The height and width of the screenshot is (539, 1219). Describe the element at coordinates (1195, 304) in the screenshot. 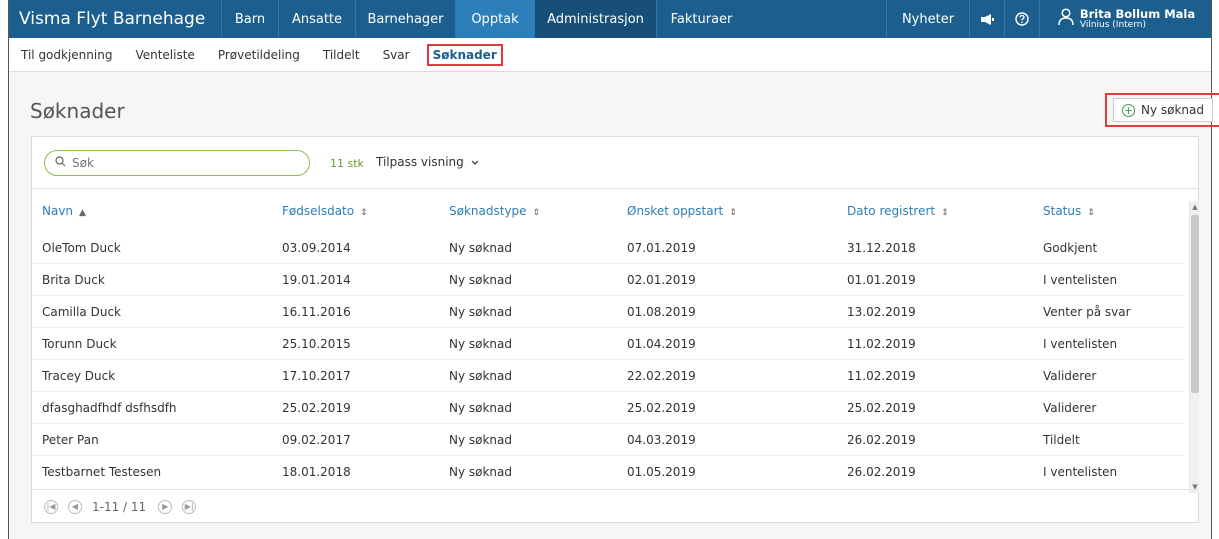

I see `scrollbar-thumb` at that location.